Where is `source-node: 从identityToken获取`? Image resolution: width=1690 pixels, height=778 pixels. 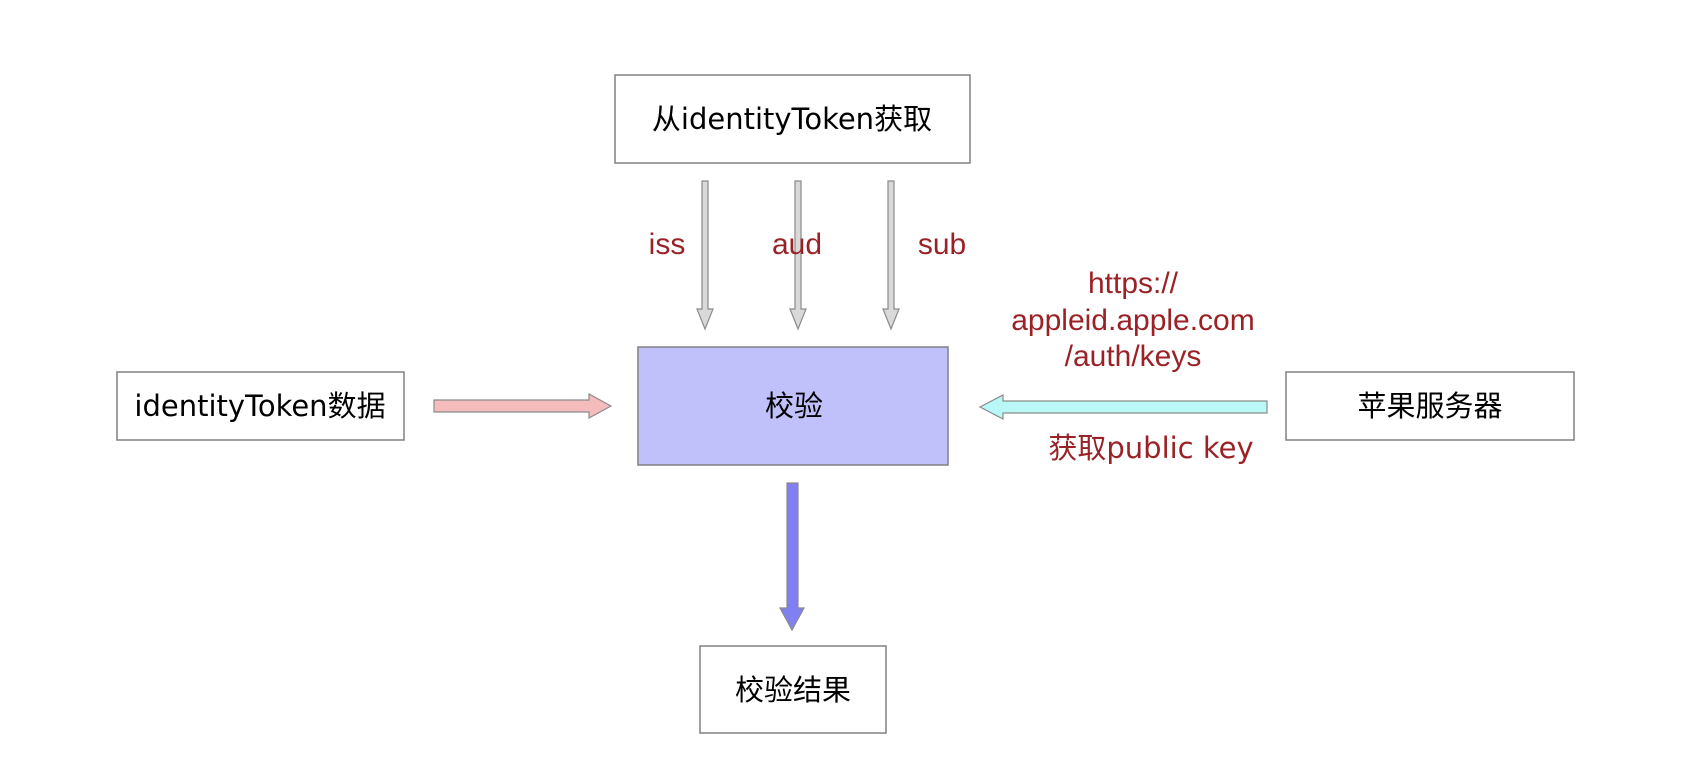
source-node: 从identityToken获取 is located at coordinates (792, 119).